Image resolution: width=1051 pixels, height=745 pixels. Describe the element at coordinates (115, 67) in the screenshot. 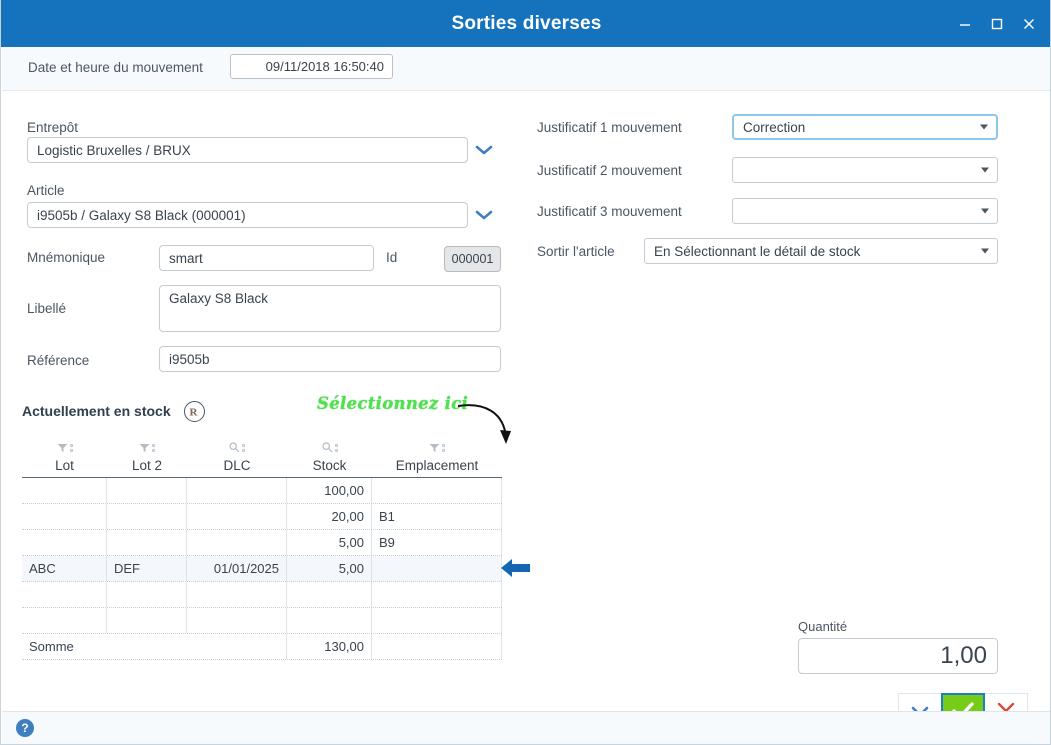

I see `movement-datetime-label: Date et heure du mouvement` at that location.